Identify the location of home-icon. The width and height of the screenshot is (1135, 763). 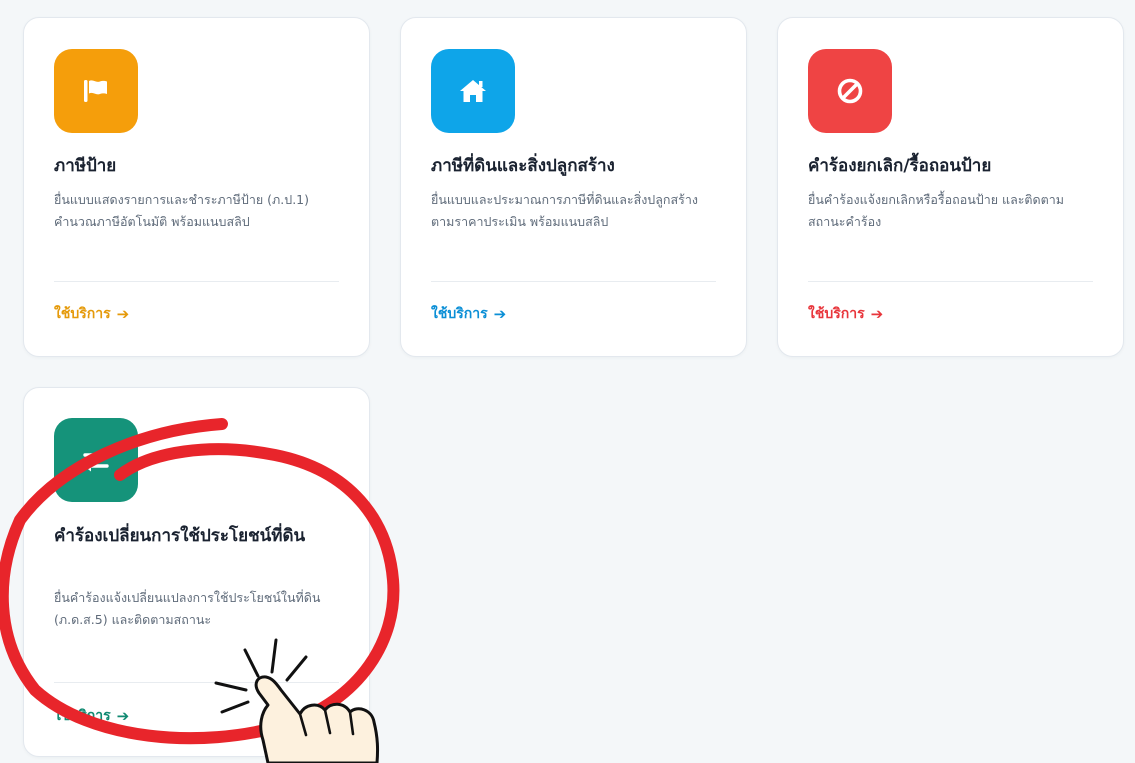
(473, 91).